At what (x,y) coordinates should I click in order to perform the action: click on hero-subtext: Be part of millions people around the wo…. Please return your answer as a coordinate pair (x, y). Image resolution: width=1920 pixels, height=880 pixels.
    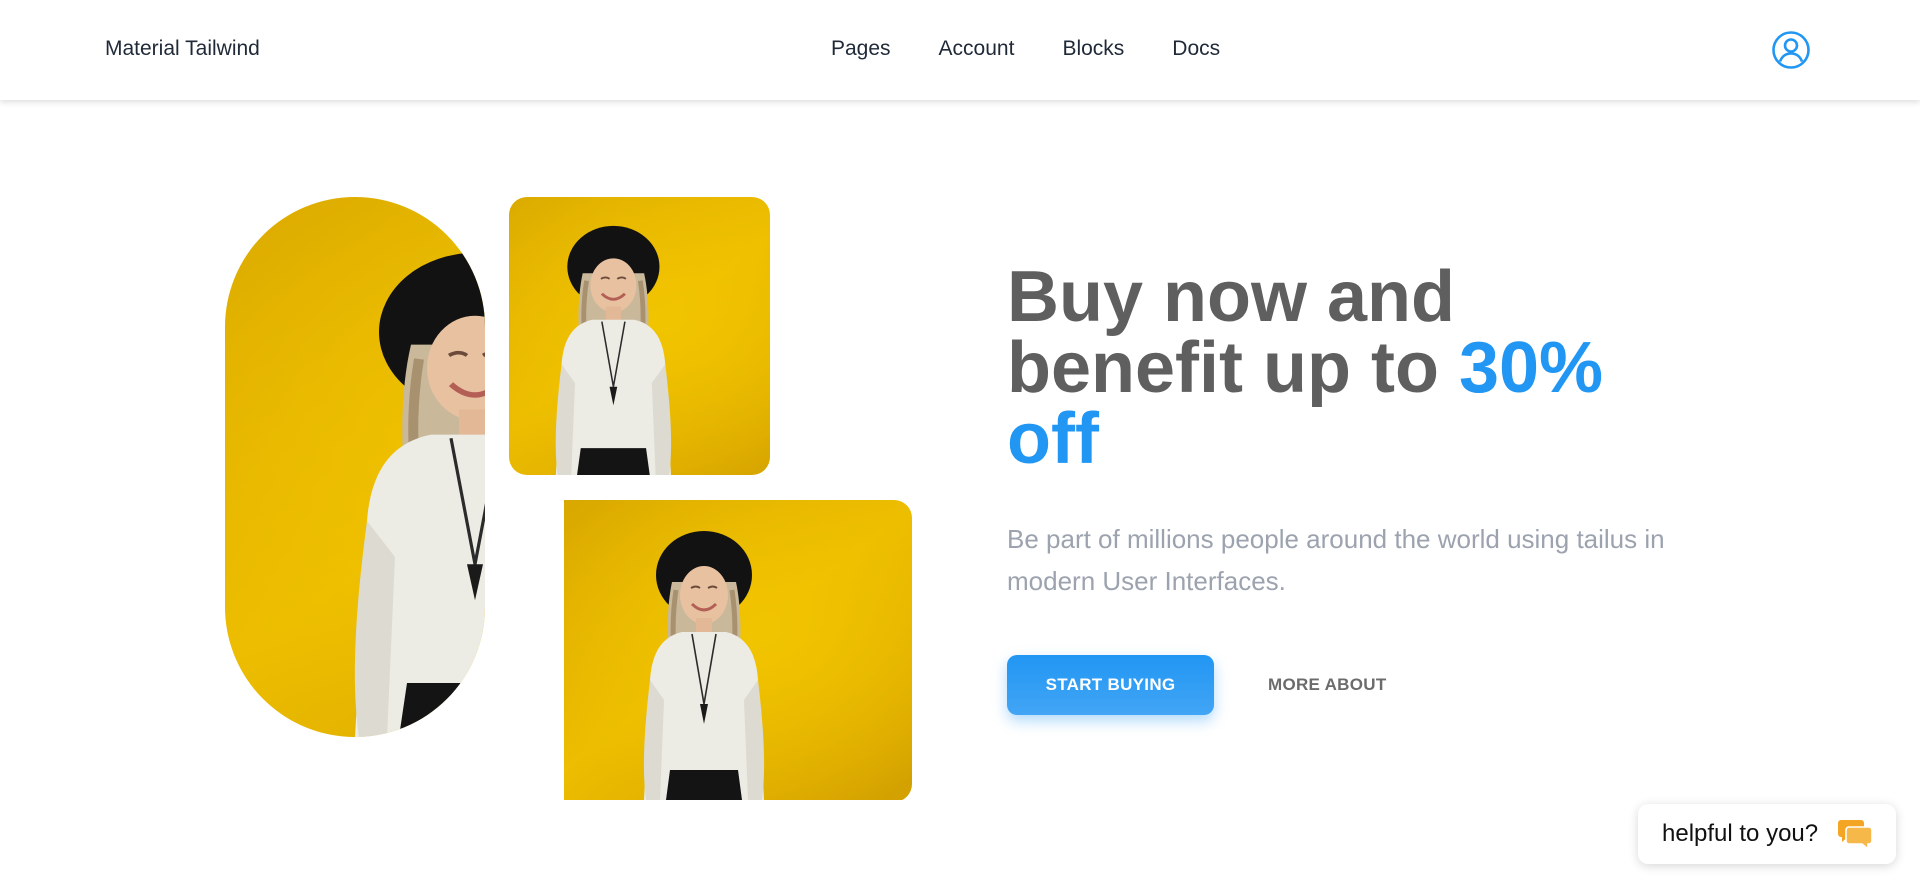
    Looking at the image, I should click on (1336, 560).